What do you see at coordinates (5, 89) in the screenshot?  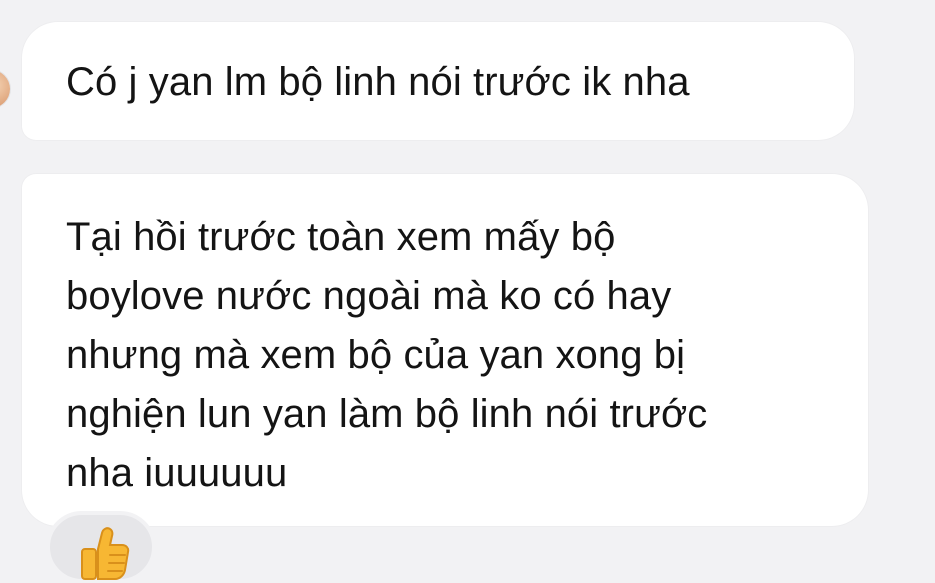 I see `sender-avatar` at bounding box center [5, 89].